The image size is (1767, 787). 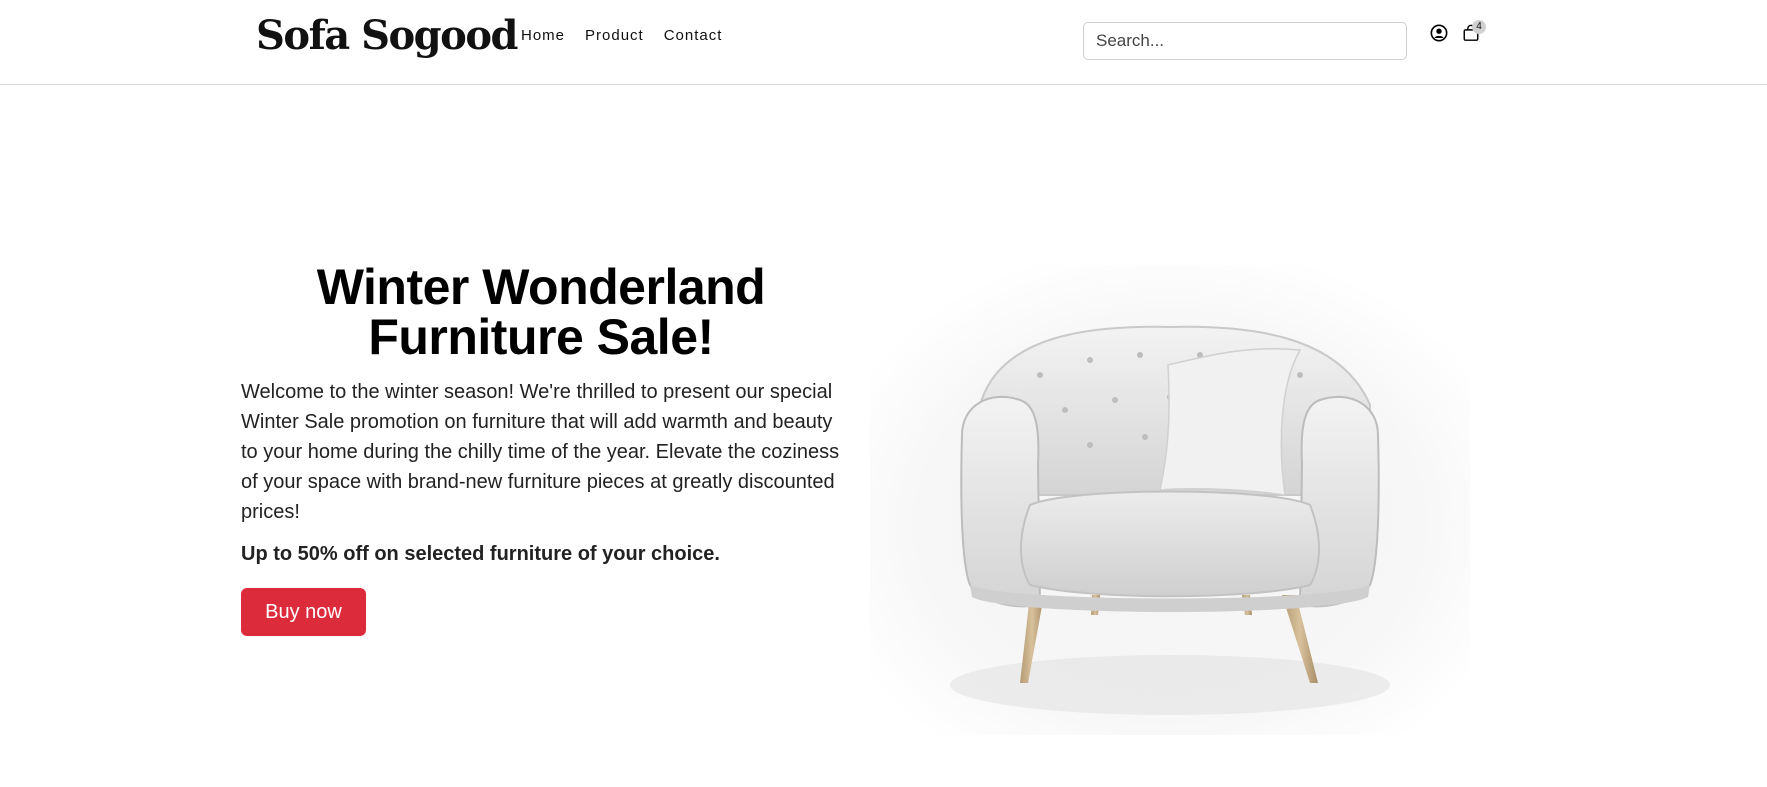 I want to click on navbar: Sofa Sogood Home Product Contact 4, so click(x=883, y=42).